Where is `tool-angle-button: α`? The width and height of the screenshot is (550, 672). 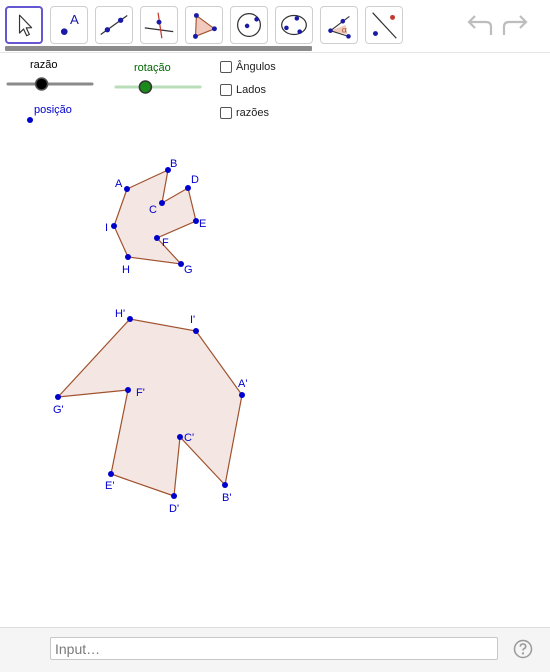
tool-angle-button: α is located at coordinates (339, 25).